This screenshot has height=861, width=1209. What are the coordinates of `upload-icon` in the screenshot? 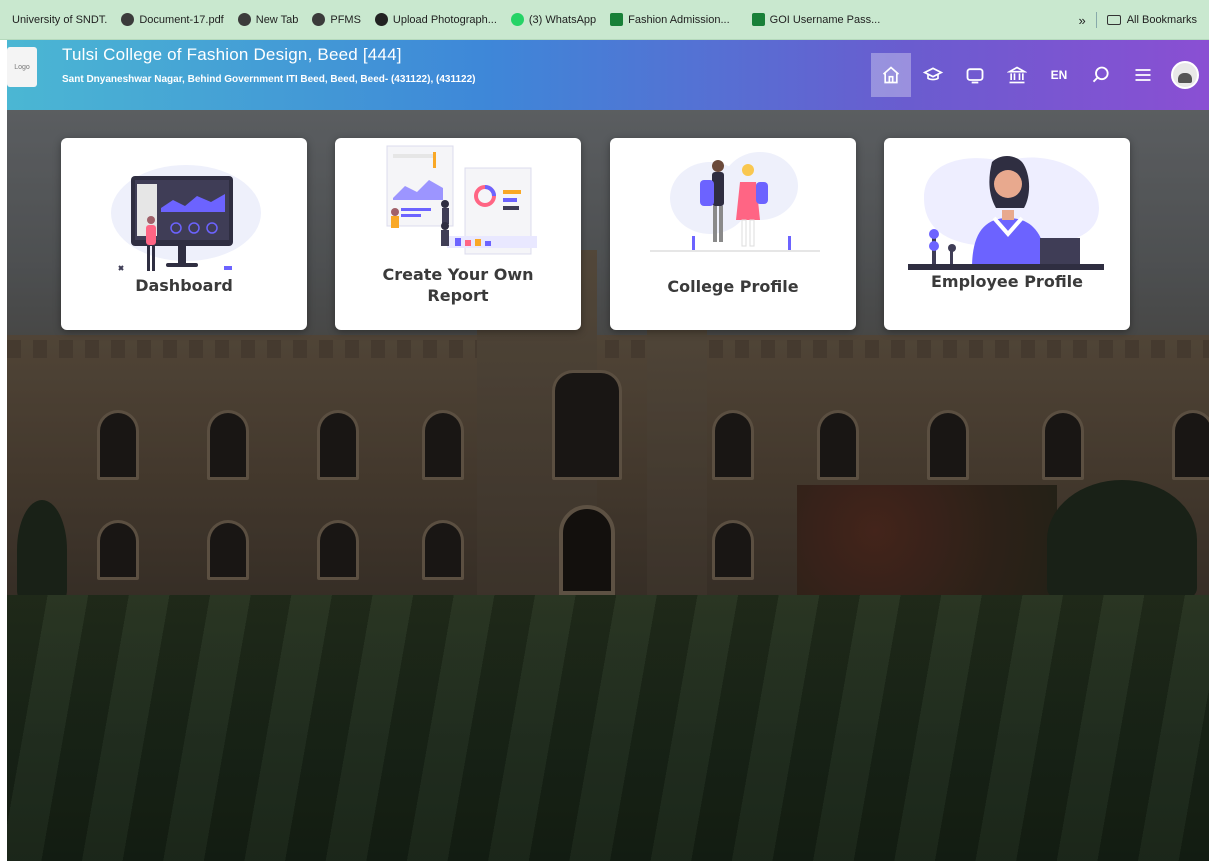 It's located at (381, 19).